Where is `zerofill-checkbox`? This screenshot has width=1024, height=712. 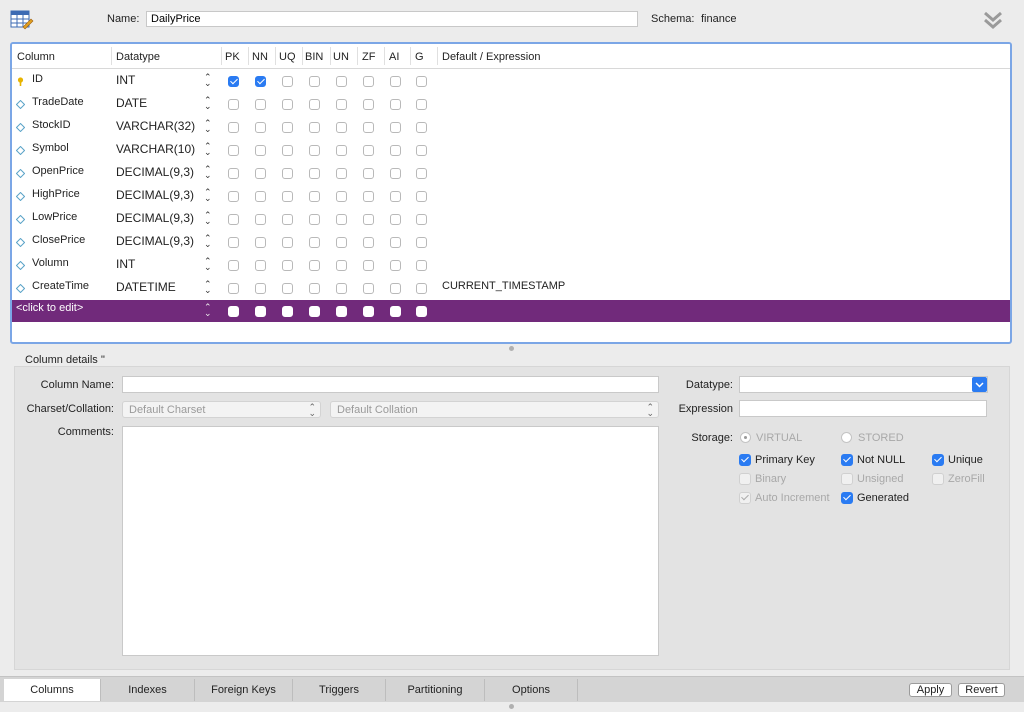
zerofill-checkbox is located at coordinates (938, 479).